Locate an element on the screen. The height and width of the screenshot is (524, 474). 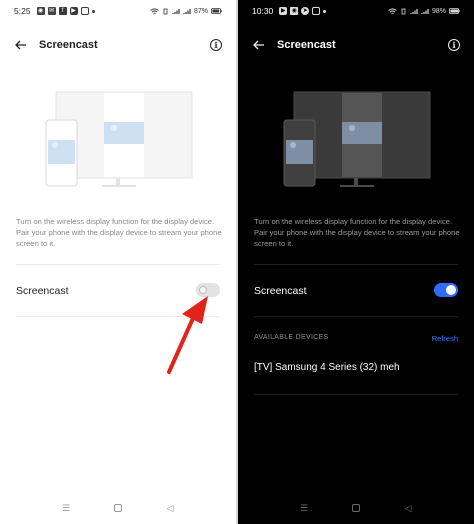
annotation-arrow is located at coordinates (187, 335).